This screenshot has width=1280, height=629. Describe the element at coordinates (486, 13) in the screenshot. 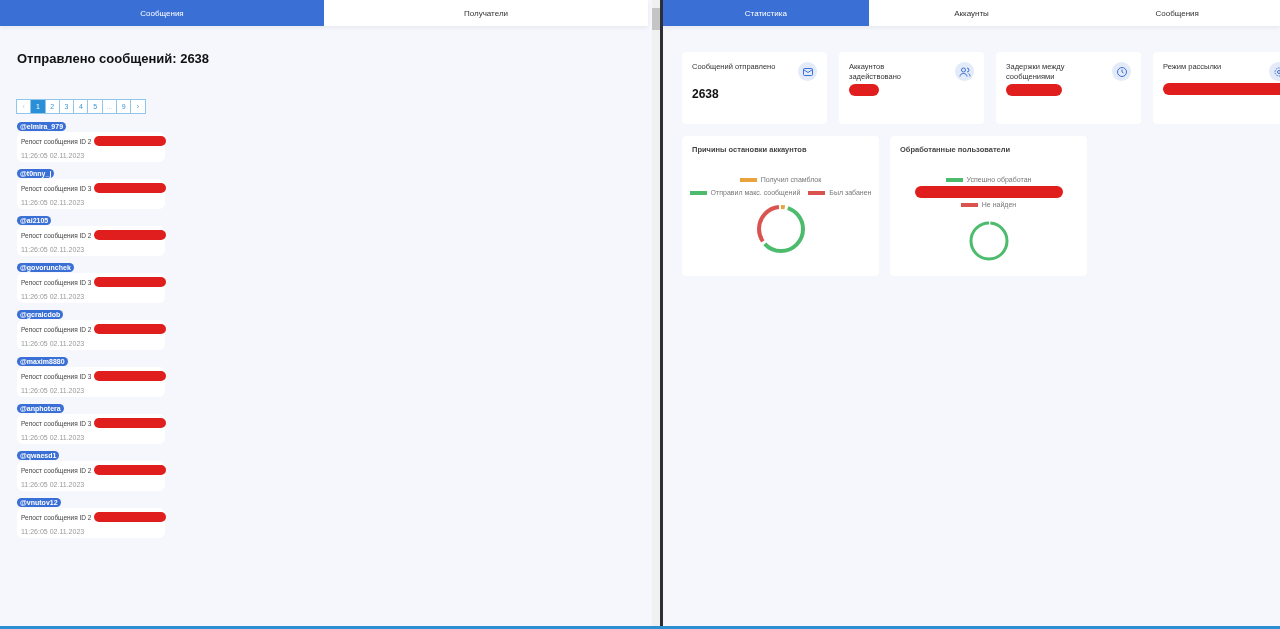

I see `tab: Получатели` at that location.